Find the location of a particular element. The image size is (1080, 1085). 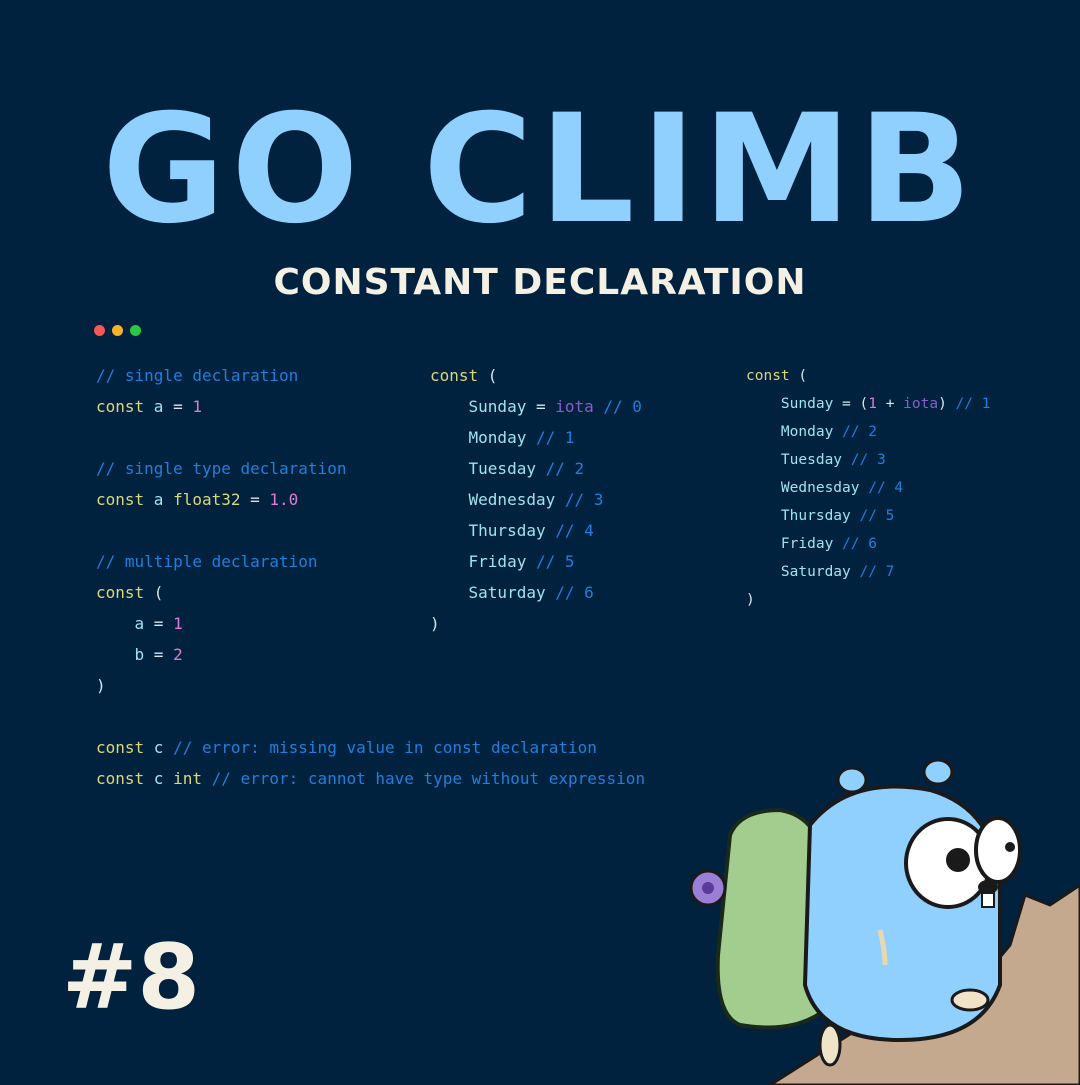

episode-number: #8 is located at coordinates (131, 977).